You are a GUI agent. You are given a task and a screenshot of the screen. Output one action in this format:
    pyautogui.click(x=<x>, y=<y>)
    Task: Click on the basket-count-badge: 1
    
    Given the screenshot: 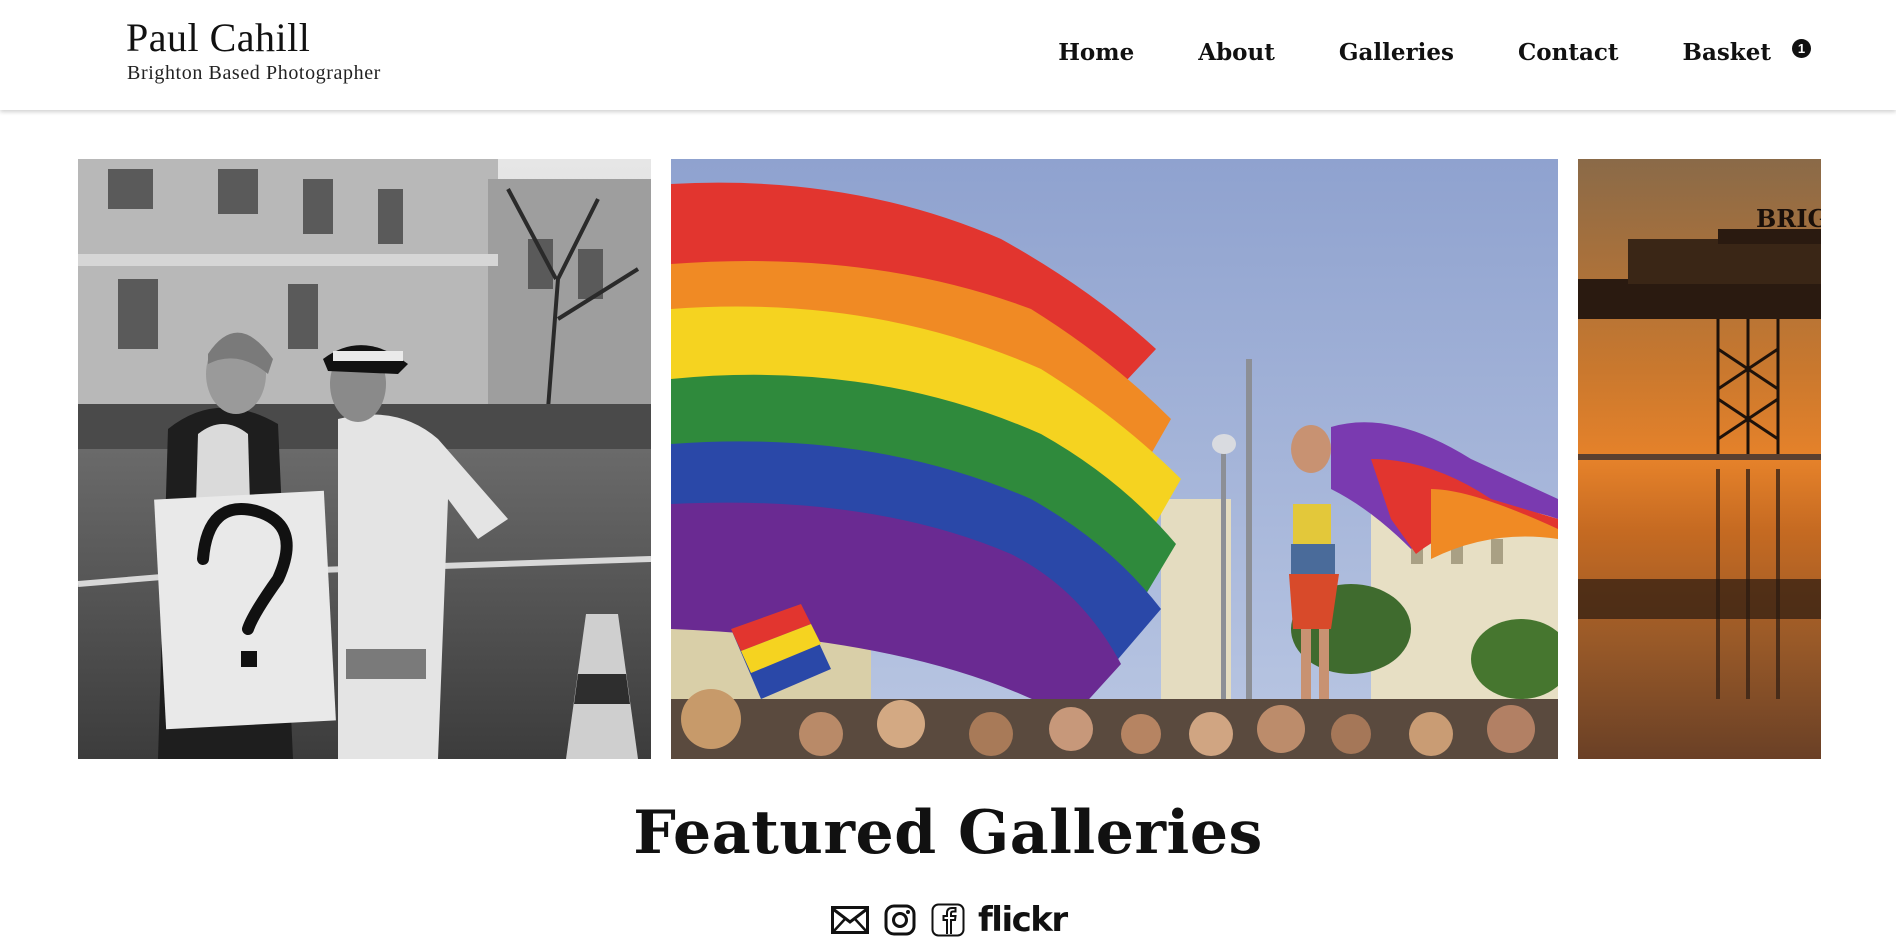 What is the action you would take?
    pyautogui.click(x=1801, y=48)
    